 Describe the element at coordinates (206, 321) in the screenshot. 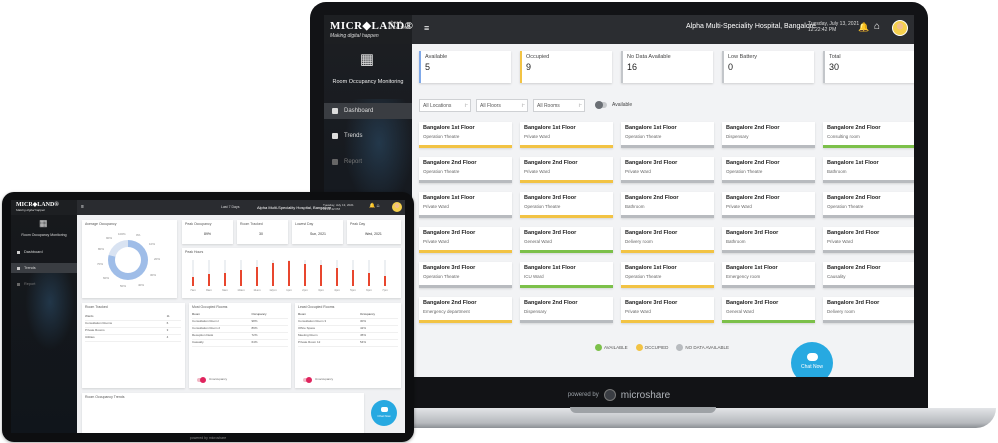

I see `table-cell-name: Consultation Room I` at that location.